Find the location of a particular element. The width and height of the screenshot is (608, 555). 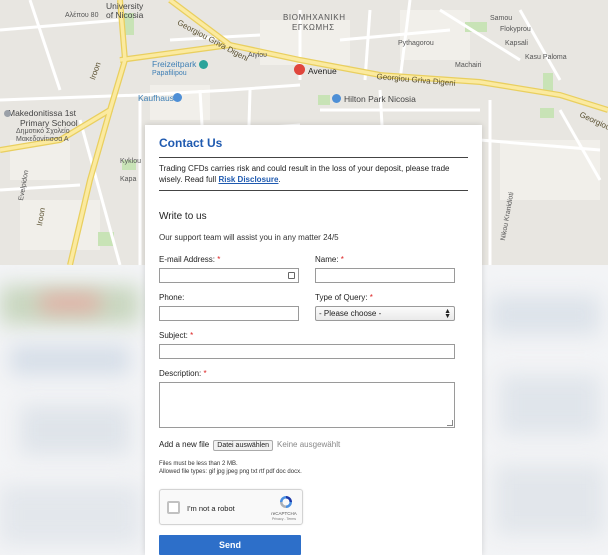

name-label: Name: * is located at coordinates (329, 259).